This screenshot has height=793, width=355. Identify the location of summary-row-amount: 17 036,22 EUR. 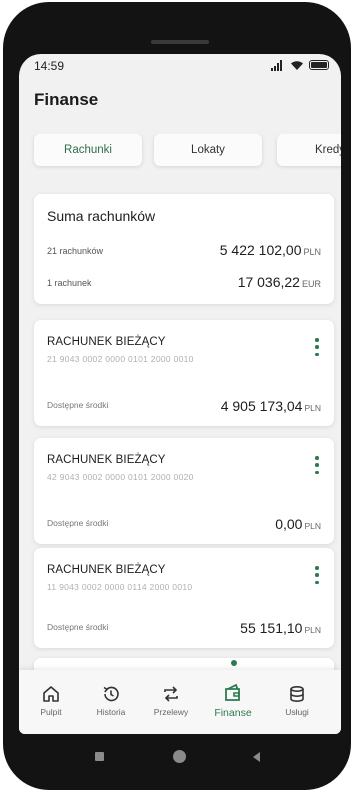
(279, 282).